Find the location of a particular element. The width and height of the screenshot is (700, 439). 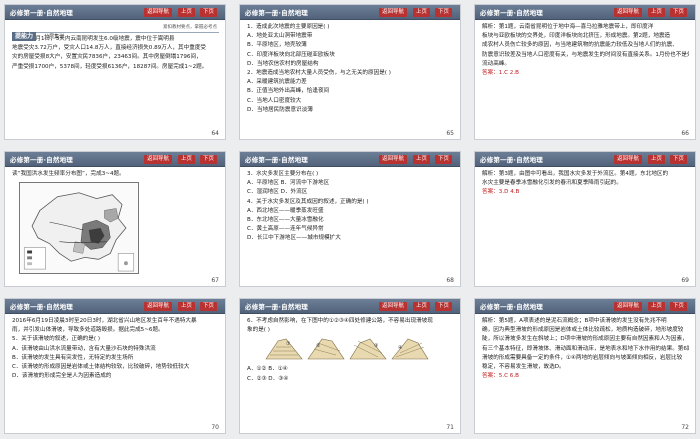

text-line: 2016年6月19日凌晨3时至20日3时，湖北省兴山地区发生百年不遇特大暴 is located at coordinates (104, 321).